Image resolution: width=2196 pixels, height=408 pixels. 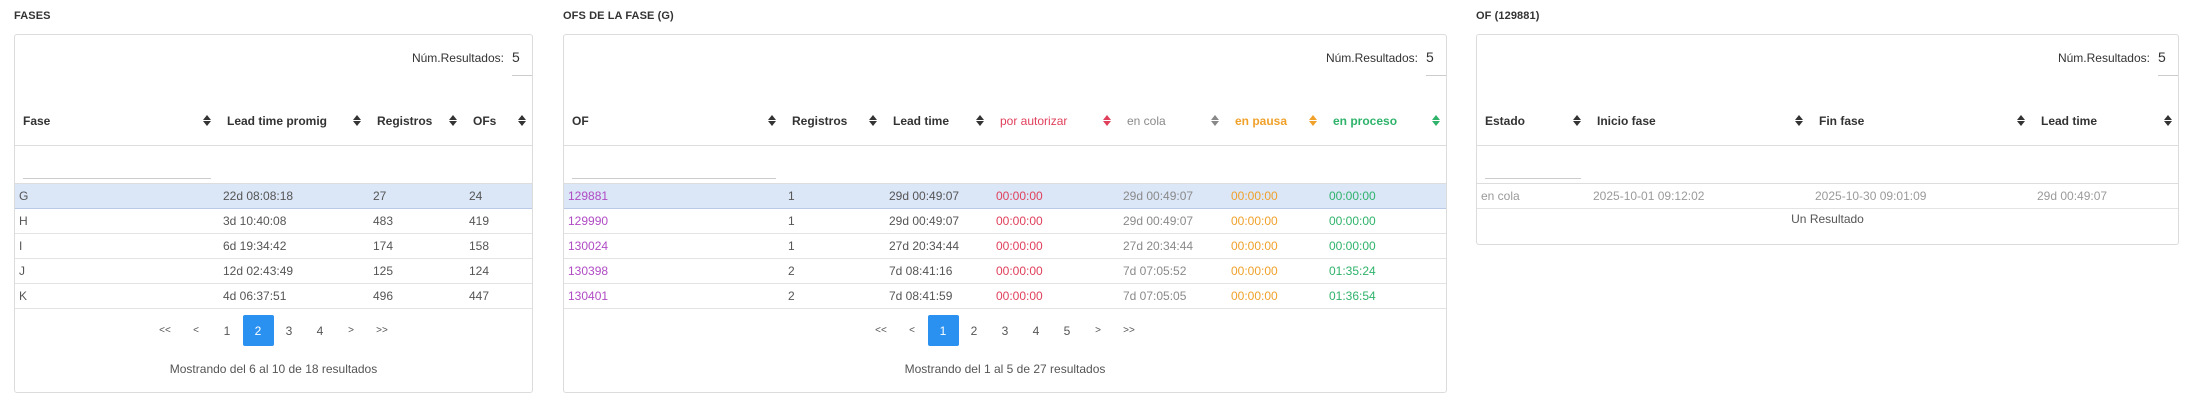 What do you see at coordinates (1055, 121) in the screenshot?
I see `col-por-autorizar: por autorizar` at bounding box center [1055, 121].